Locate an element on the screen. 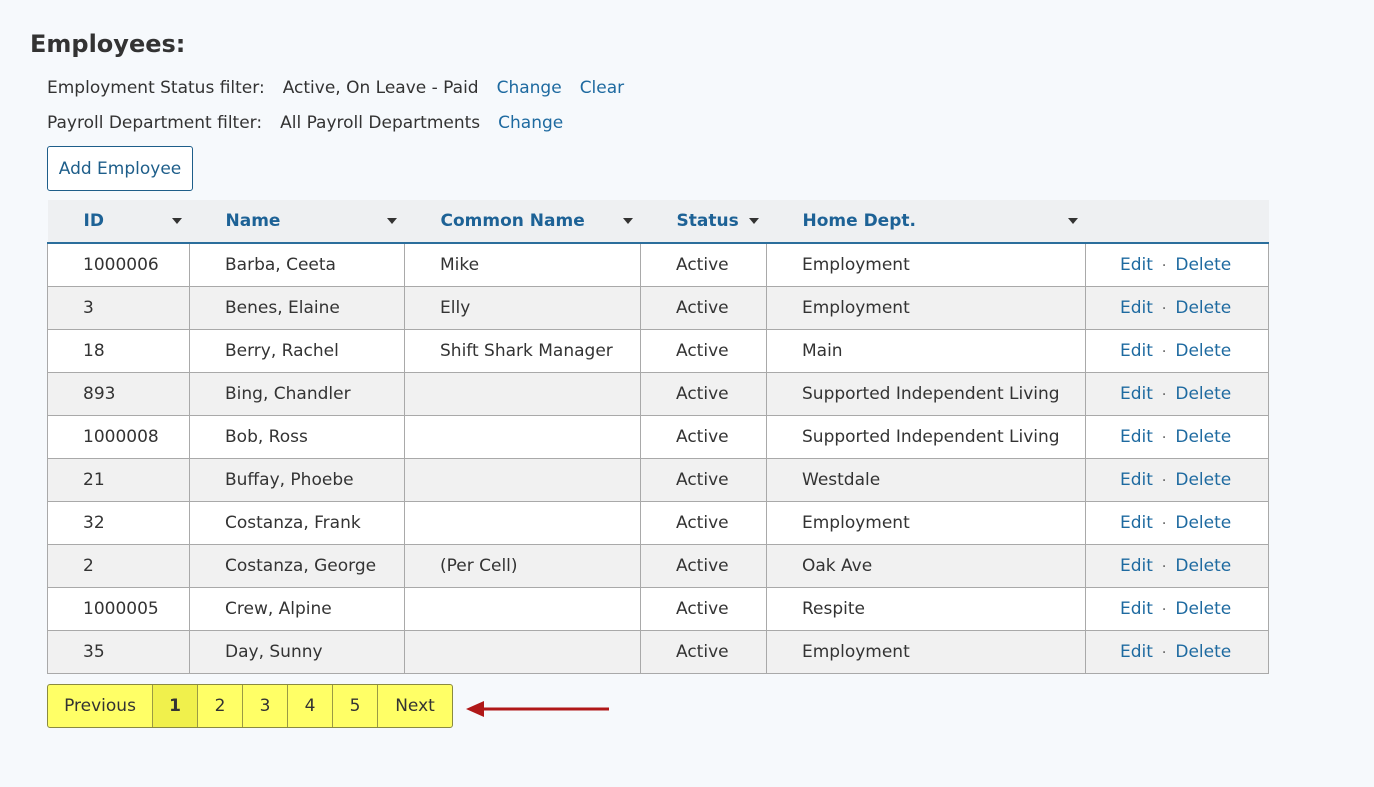 The height and width of the screenshot is (787, 1374). cell-home-dept: Oak Ave is located at coordinates (926, 565).